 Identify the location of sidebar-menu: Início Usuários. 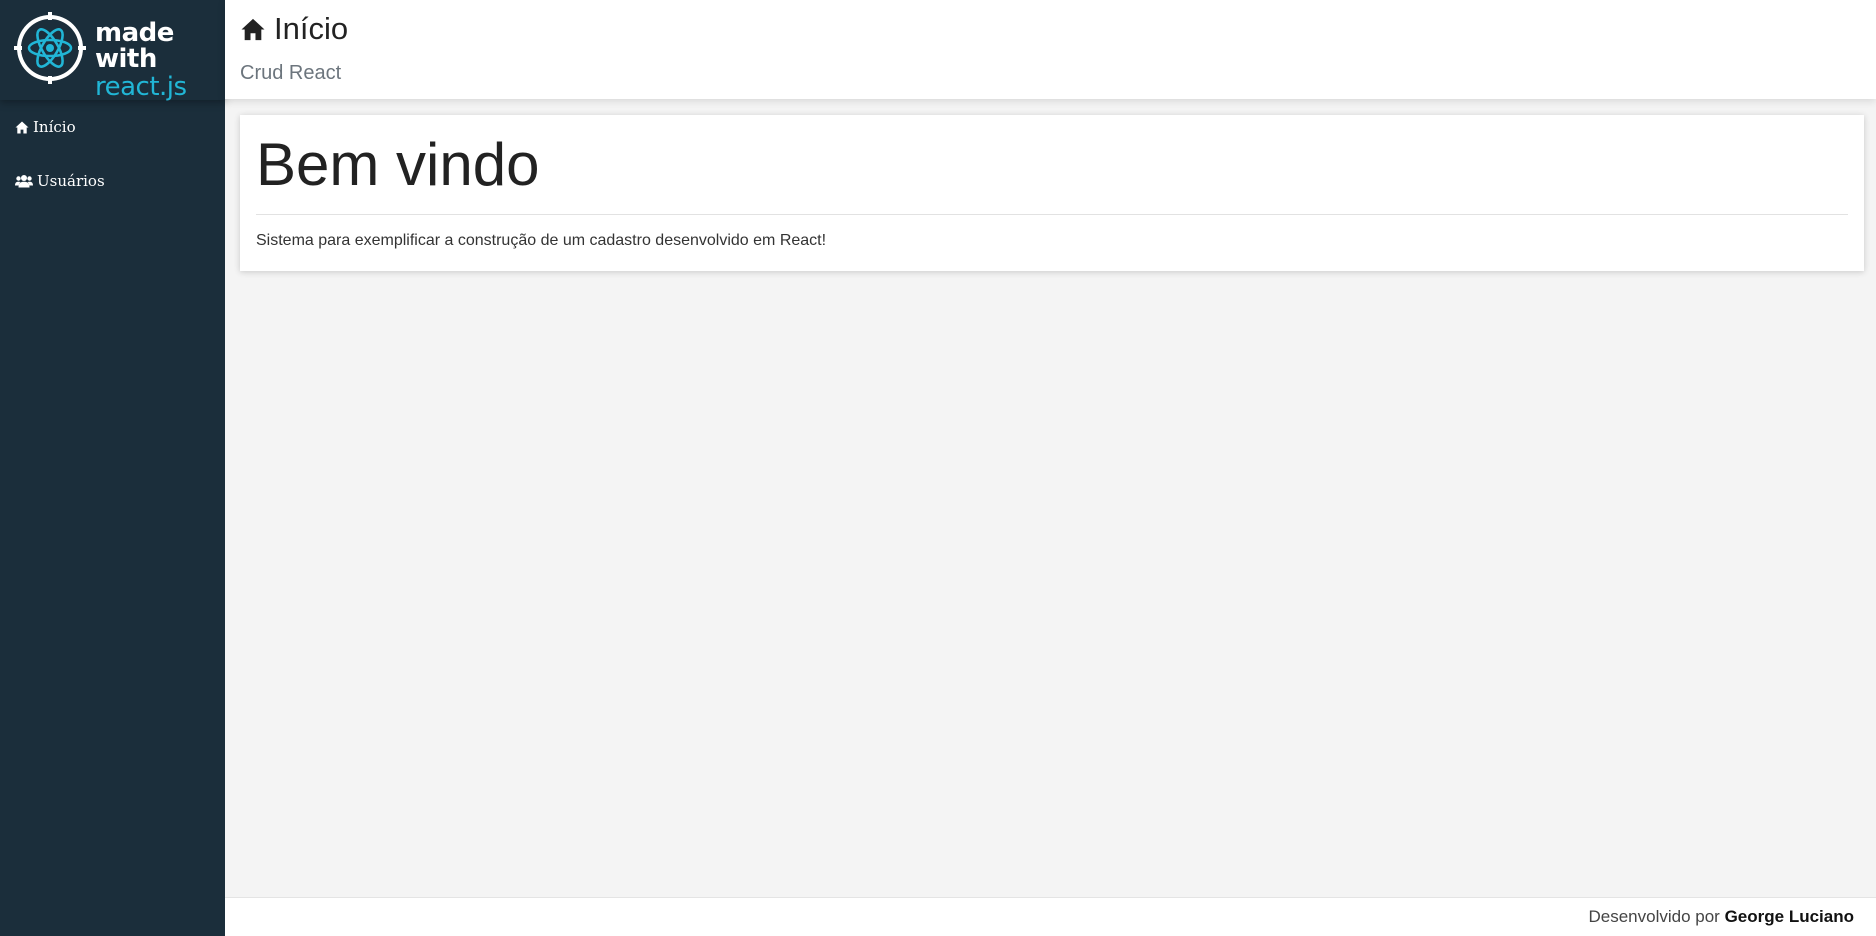
(112, 154).